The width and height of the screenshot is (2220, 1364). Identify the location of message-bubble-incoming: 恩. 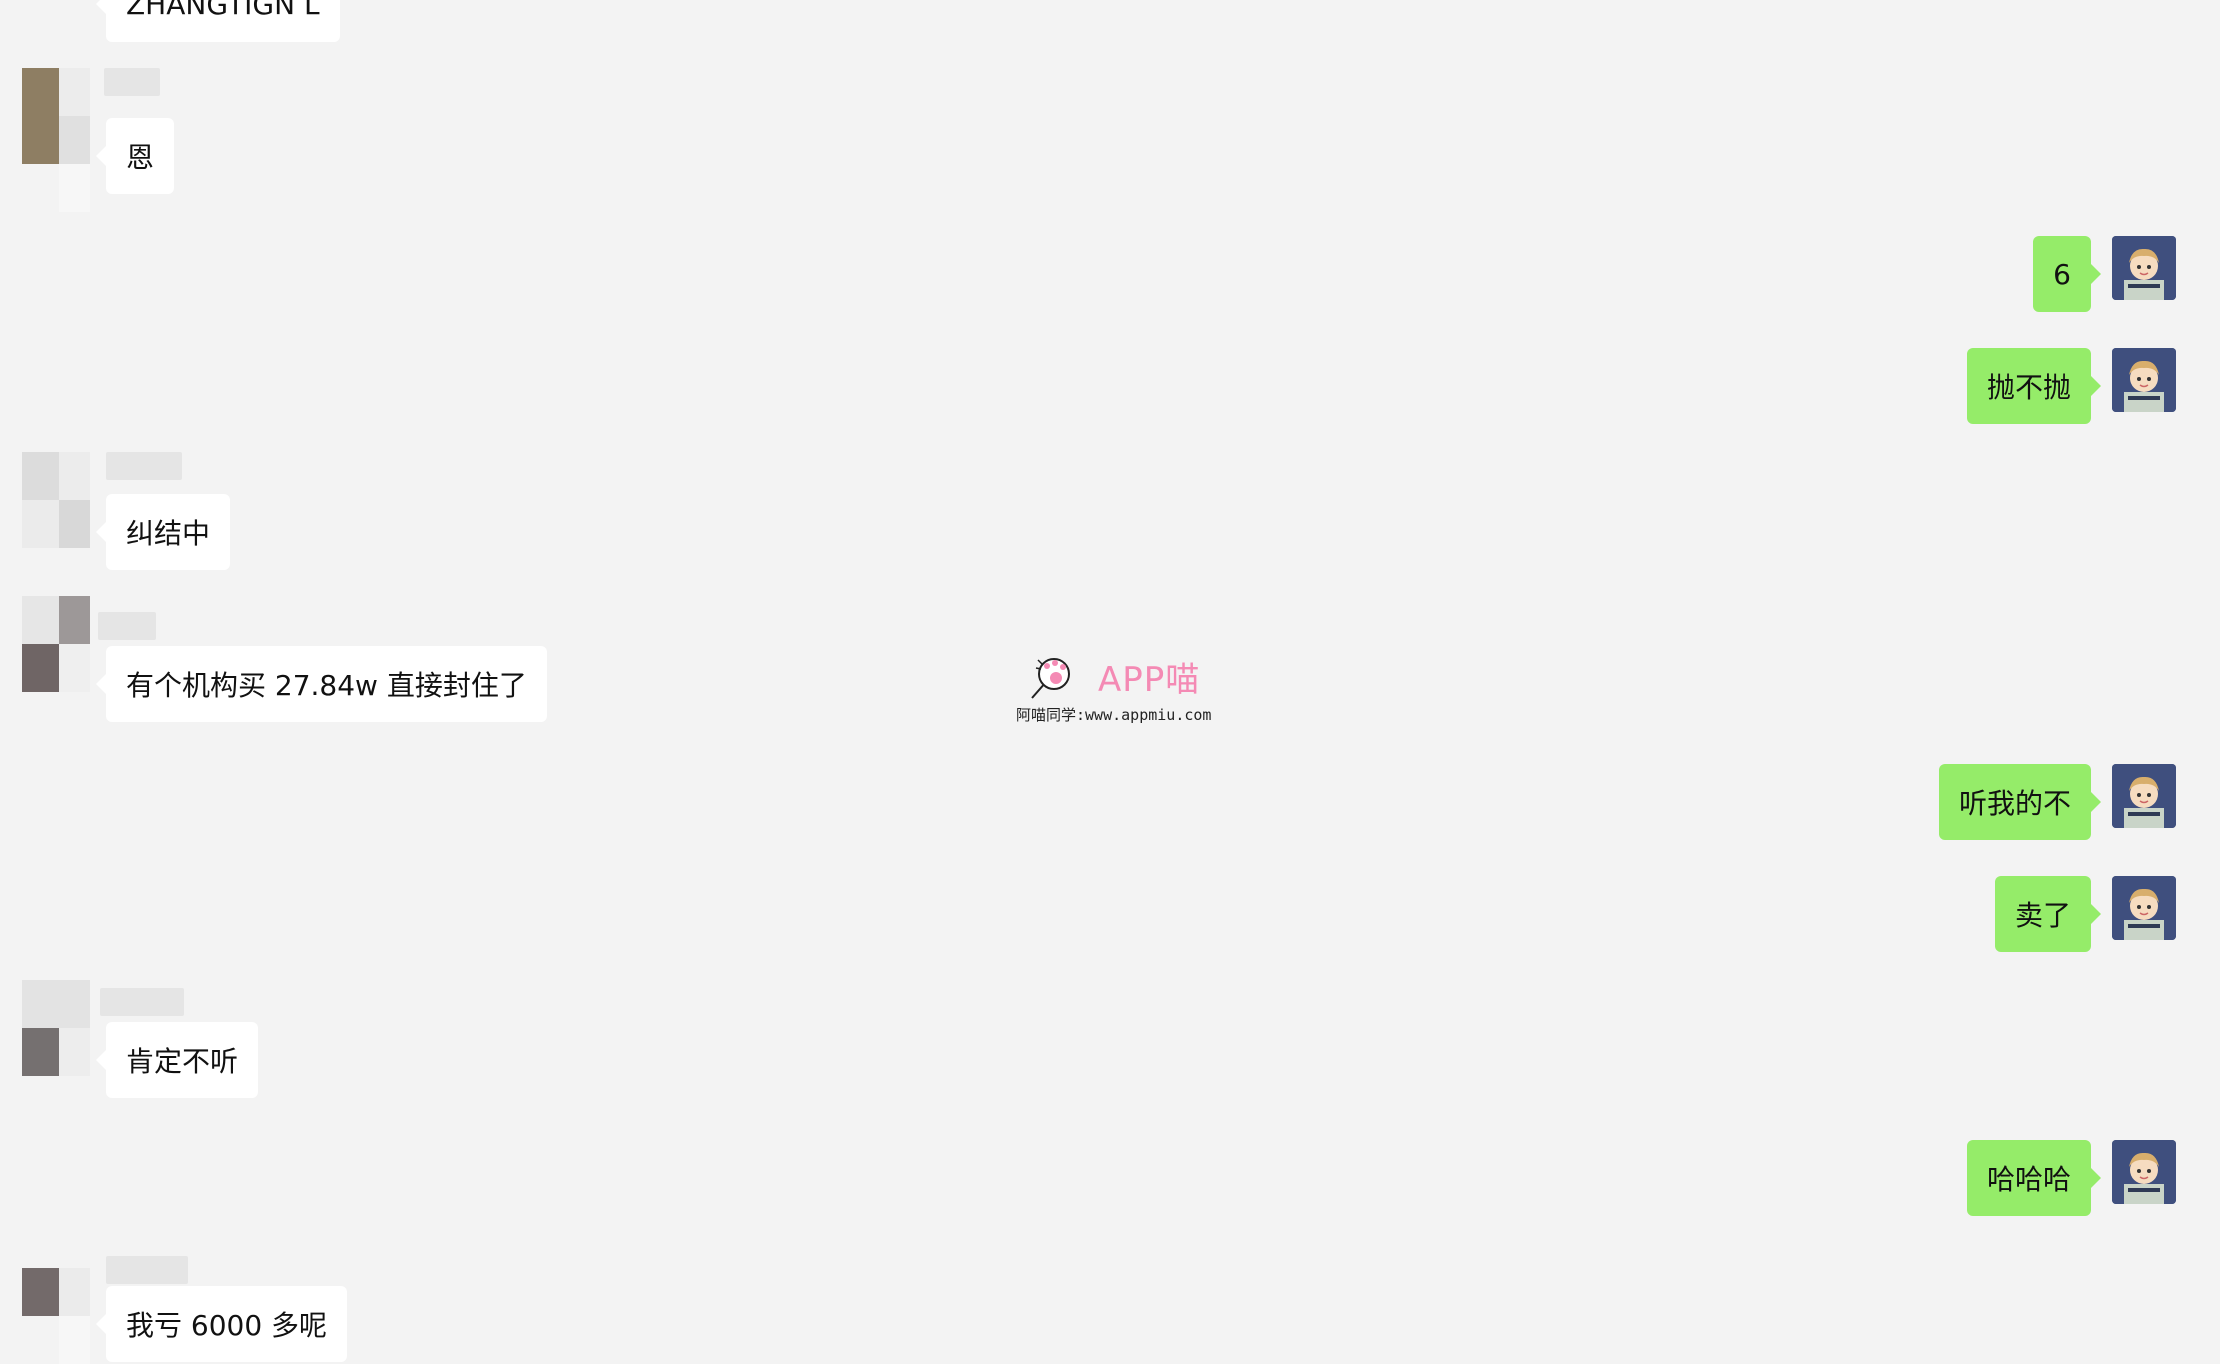
(135, 156).